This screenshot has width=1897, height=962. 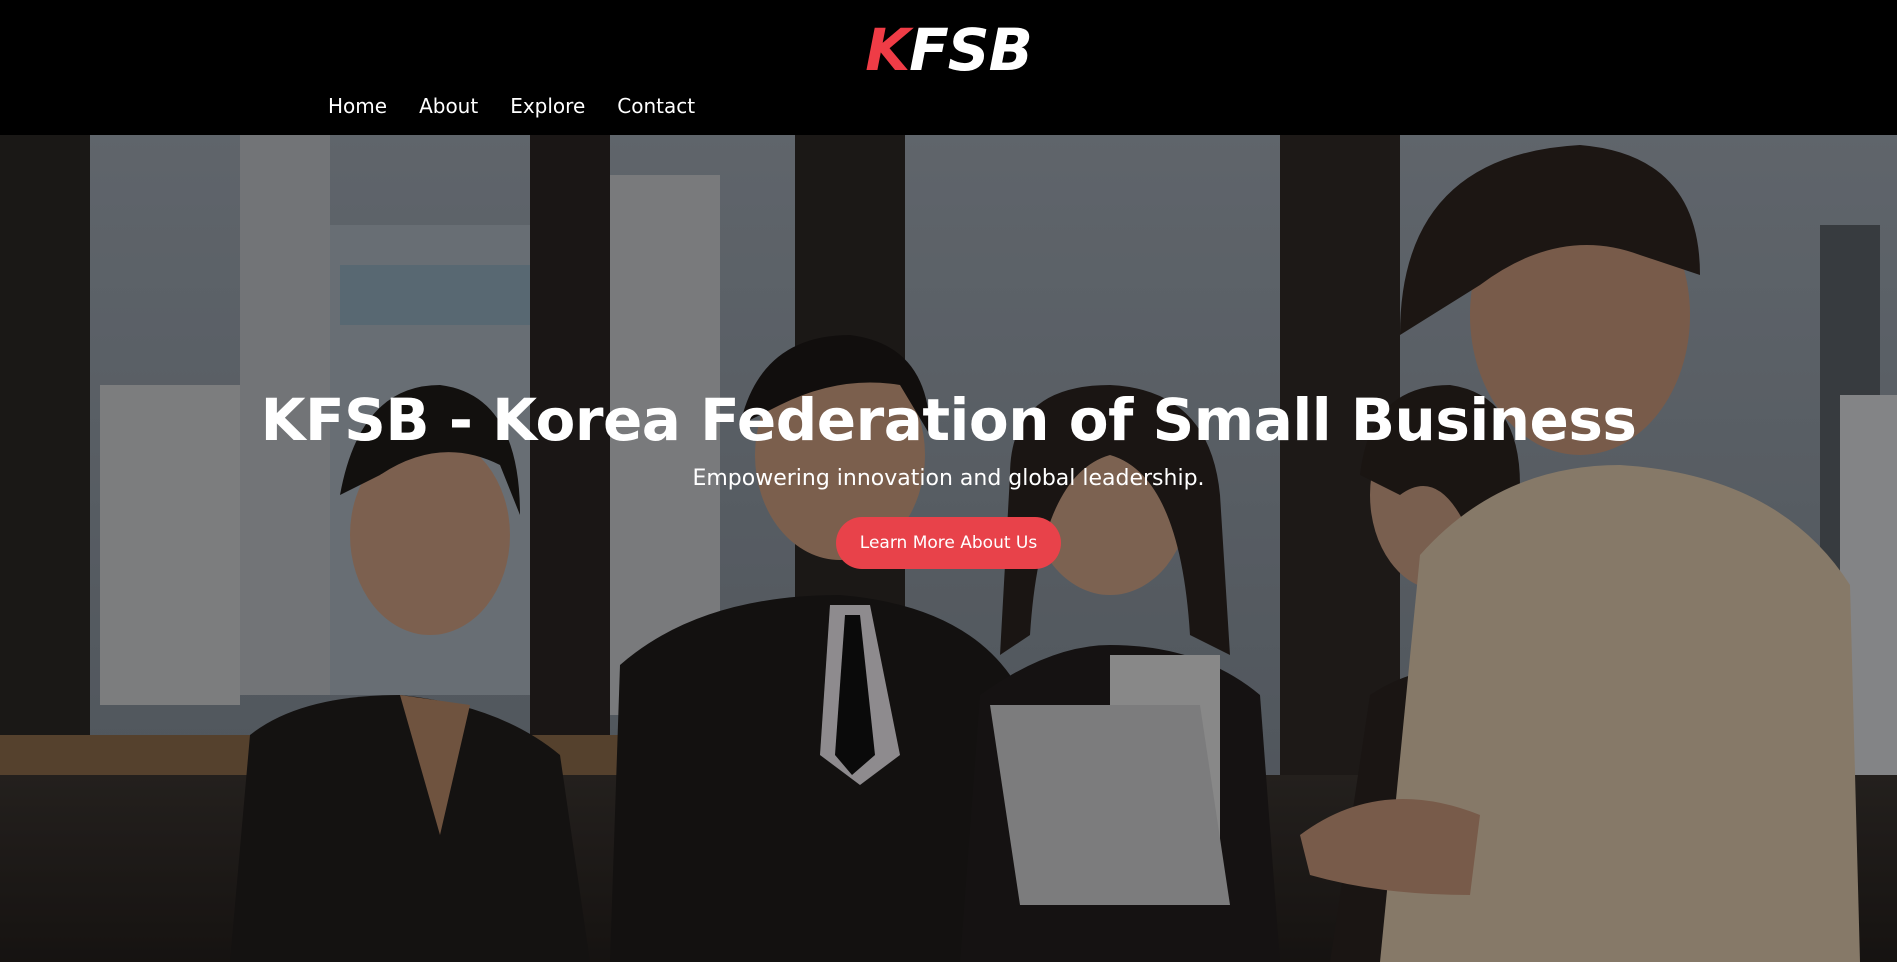 What do you see at coordinates (547, 106) in the screenshot?
I see `nav-link-explore: Explore` at bounding box center [547, 106].